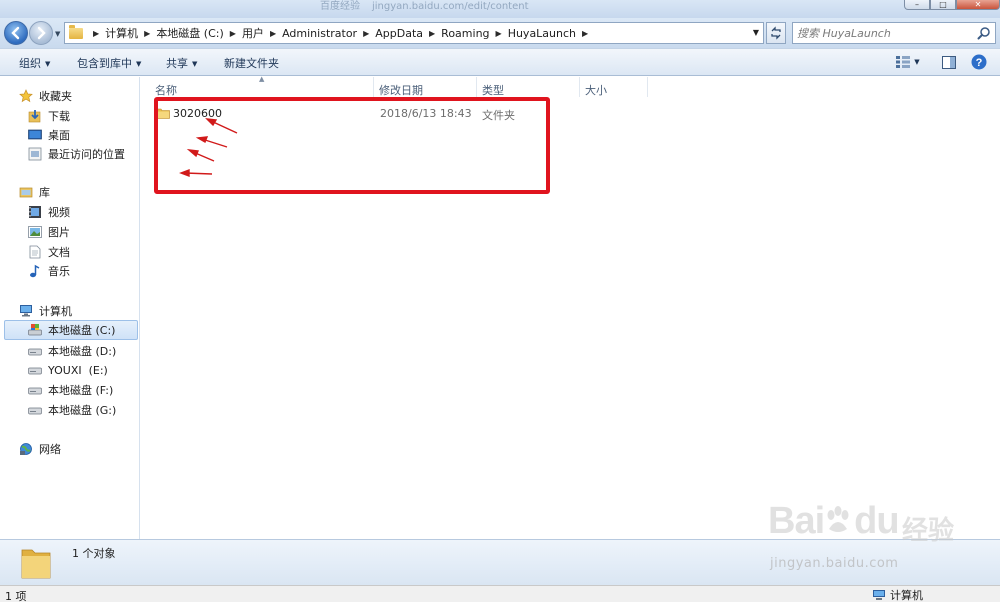 This screenshot has height=602, width=1000. I want to click on nav-item-drive-e: YOUXI (E:), so click(68, 370).